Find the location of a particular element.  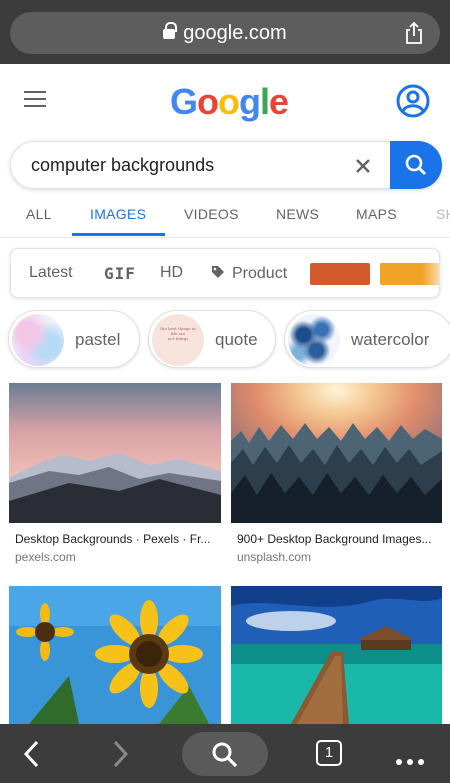

clear-icon is located at coordinates (363, 166).